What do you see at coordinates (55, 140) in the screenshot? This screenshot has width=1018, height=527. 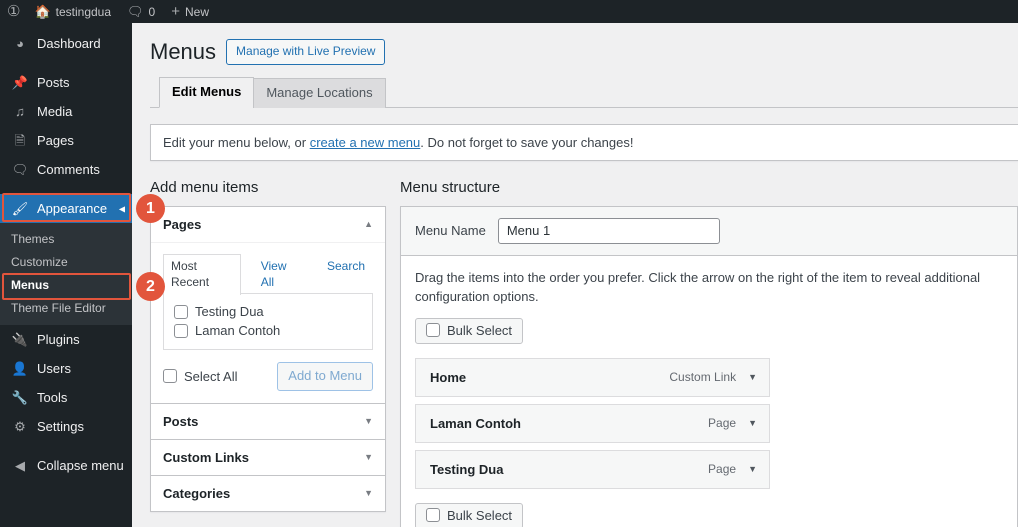 I see `sidebar-item-label: Pages` at bounding box center [55, 140].